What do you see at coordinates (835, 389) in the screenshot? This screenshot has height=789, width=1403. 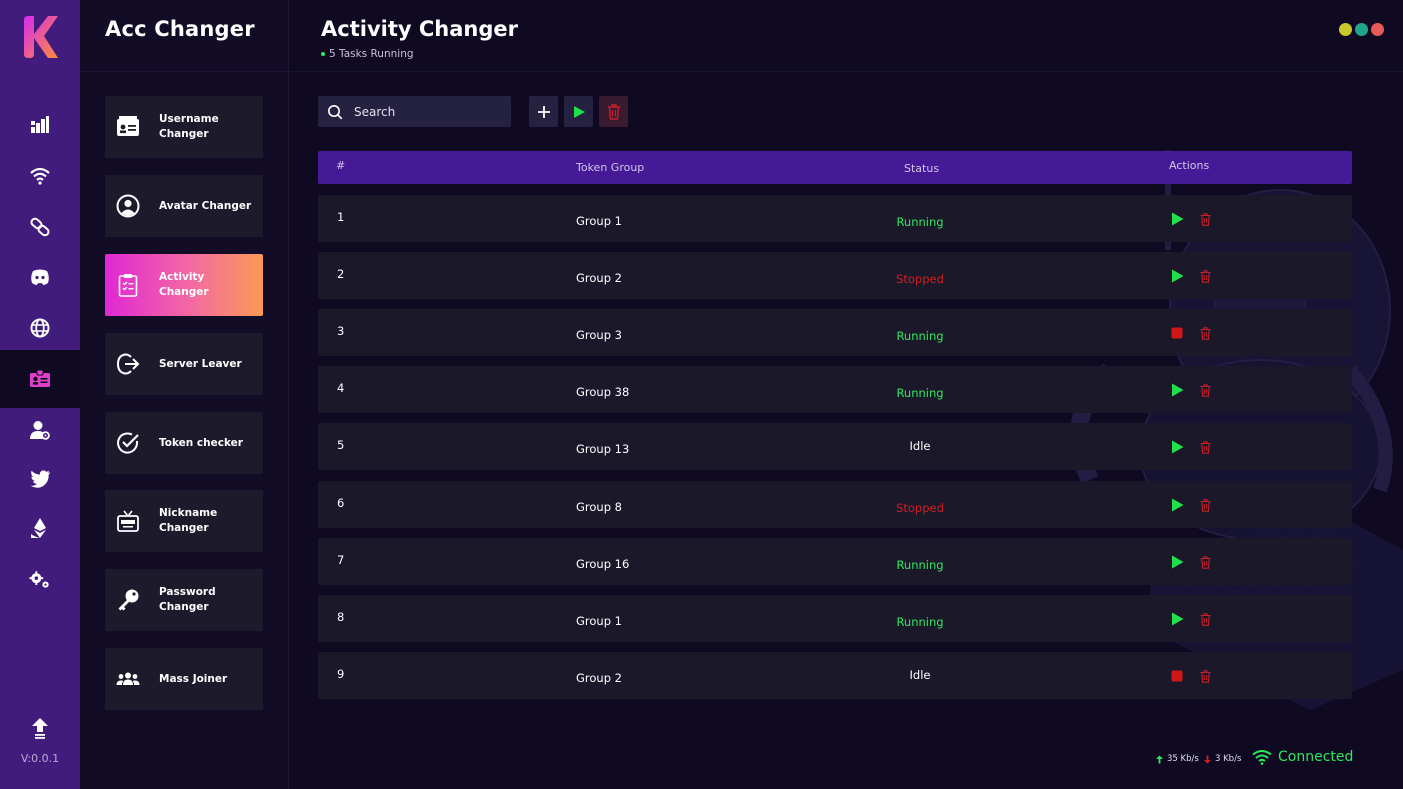 I see `table-row: 4 Group 38 Running` at bounding box center [835, 389].